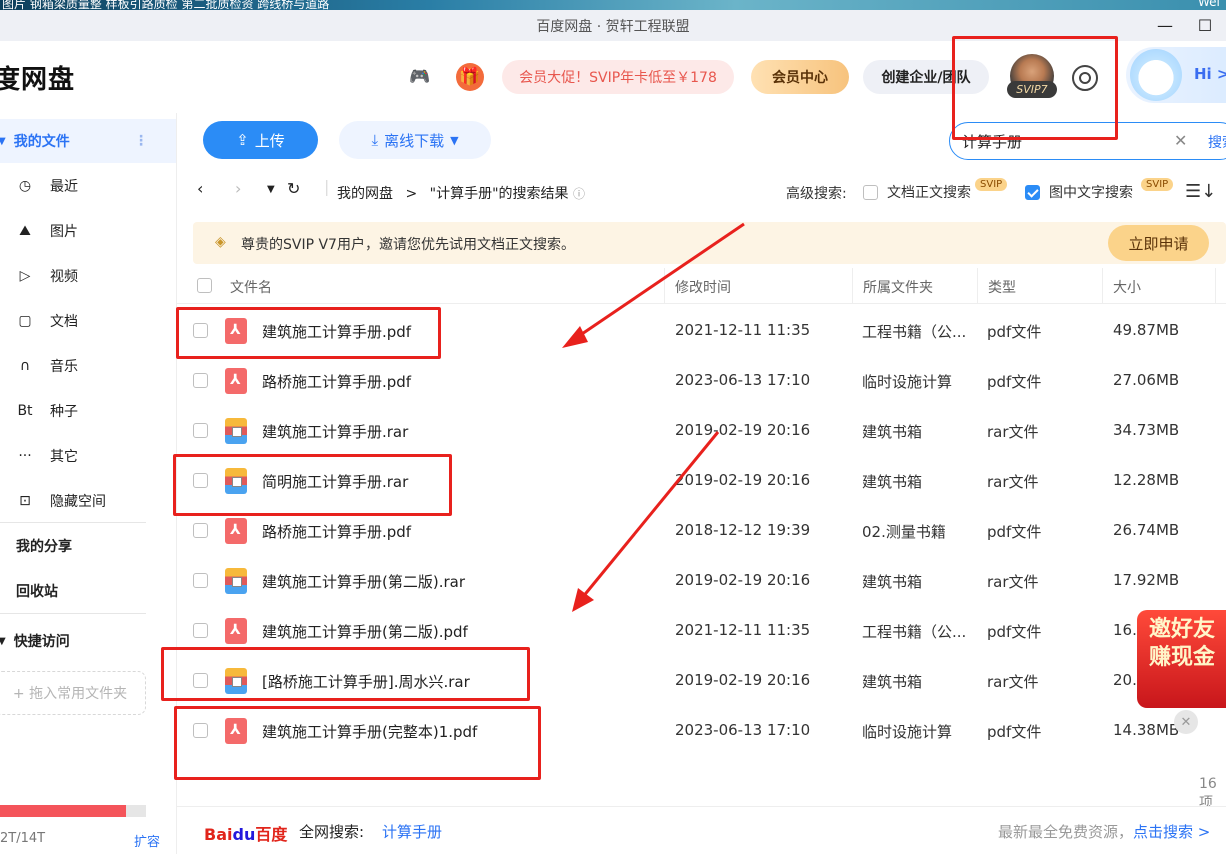  Describe the element at coordinates (25, 186) in the screenshot. I see `clock-icon: ◷` at that location.